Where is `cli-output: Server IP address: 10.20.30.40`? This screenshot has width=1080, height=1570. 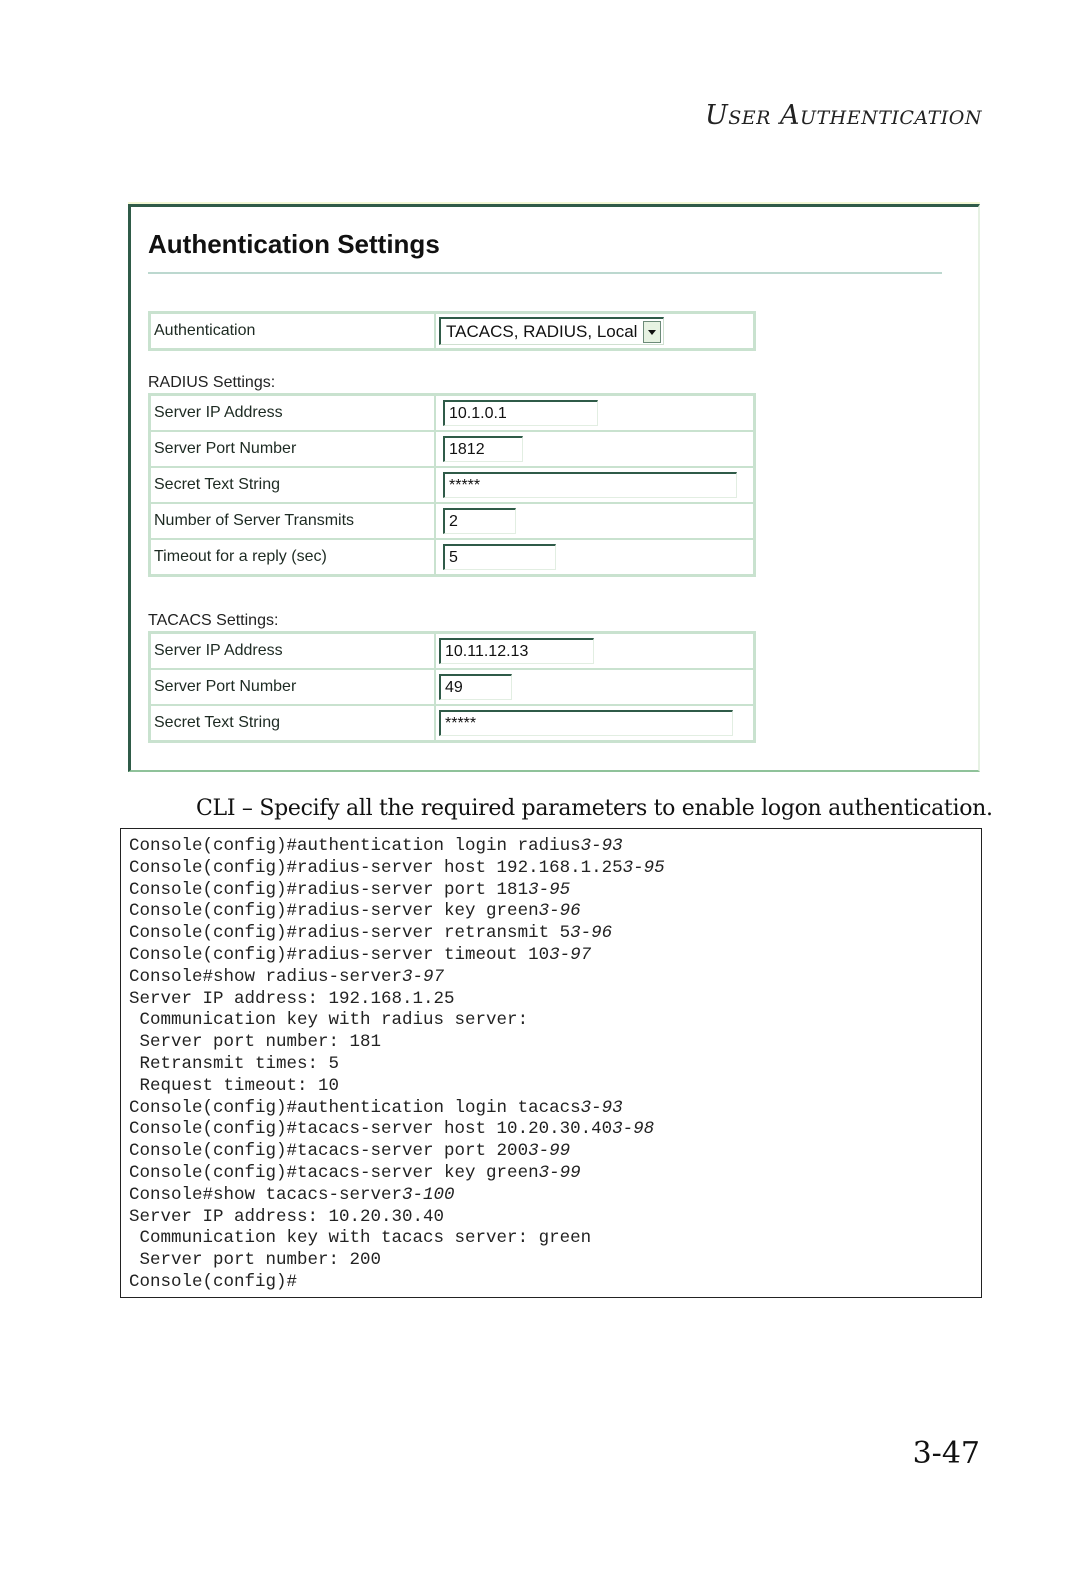 cli-output: Server IP address: 10.20.30.40 is located at coordinates (287, 1216).